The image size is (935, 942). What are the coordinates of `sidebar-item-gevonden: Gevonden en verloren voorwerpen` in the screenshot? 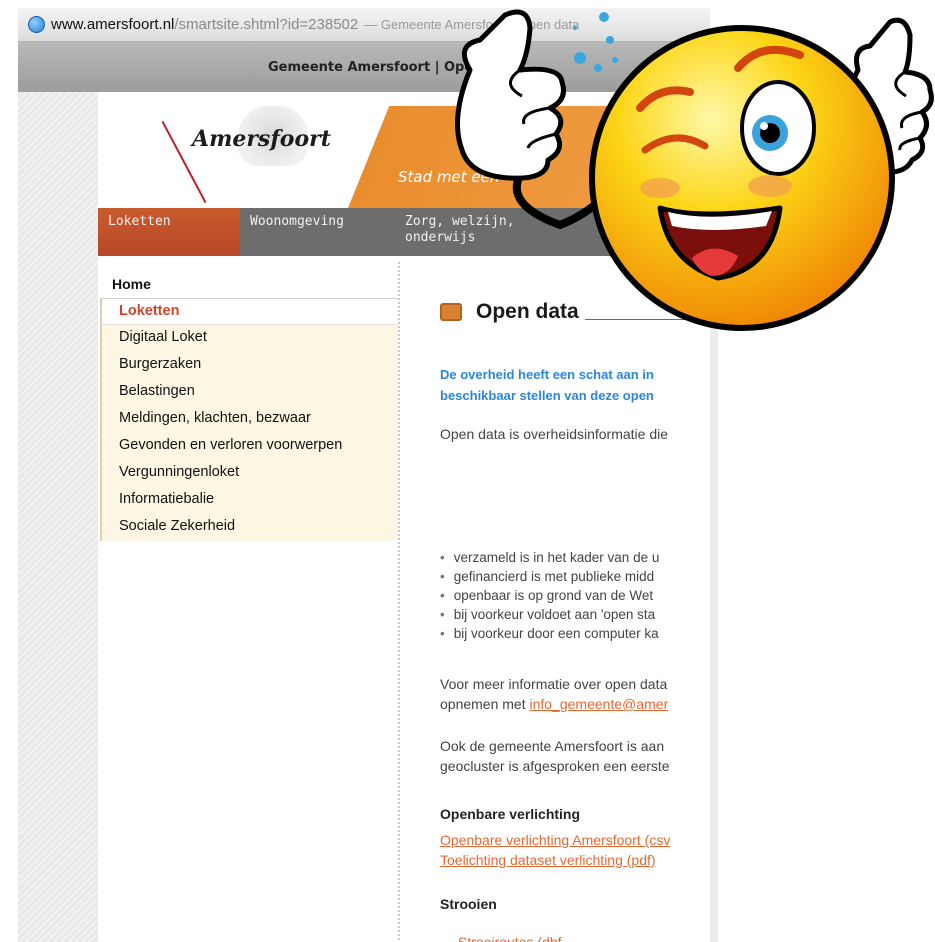 It's located at (250, 446).